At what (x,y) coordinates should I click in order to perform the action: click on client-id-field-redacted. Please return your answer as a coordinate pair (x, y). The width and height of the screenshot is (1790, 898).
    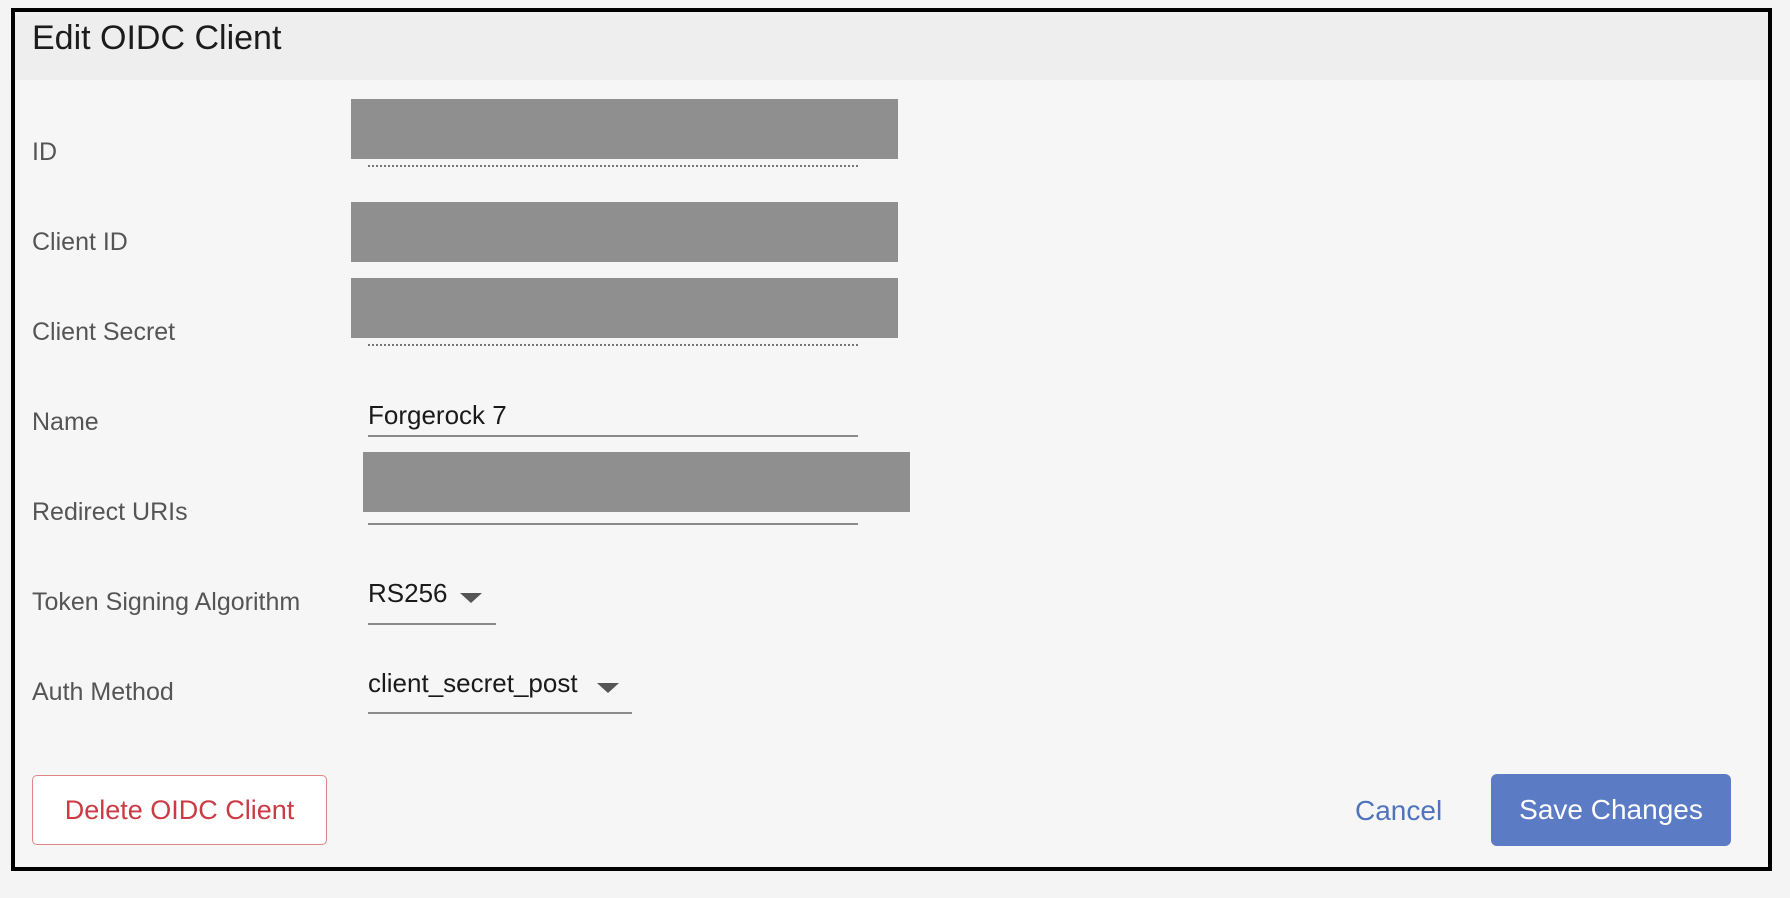
    Looking at the image, I should click on (624, 232).